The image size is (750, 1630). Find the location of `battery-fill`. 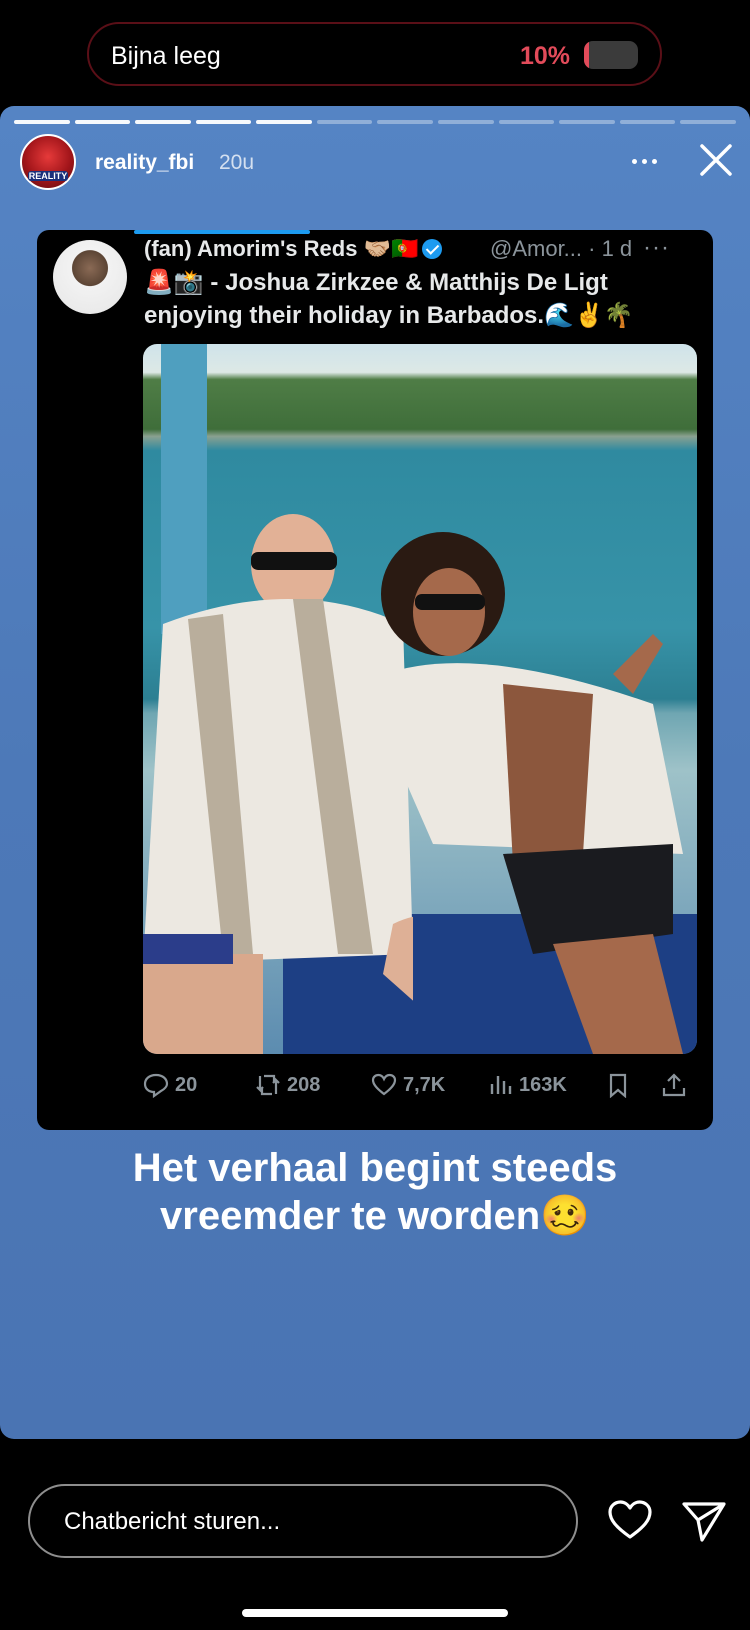

battery-fill is located at coordinates (586, 55).